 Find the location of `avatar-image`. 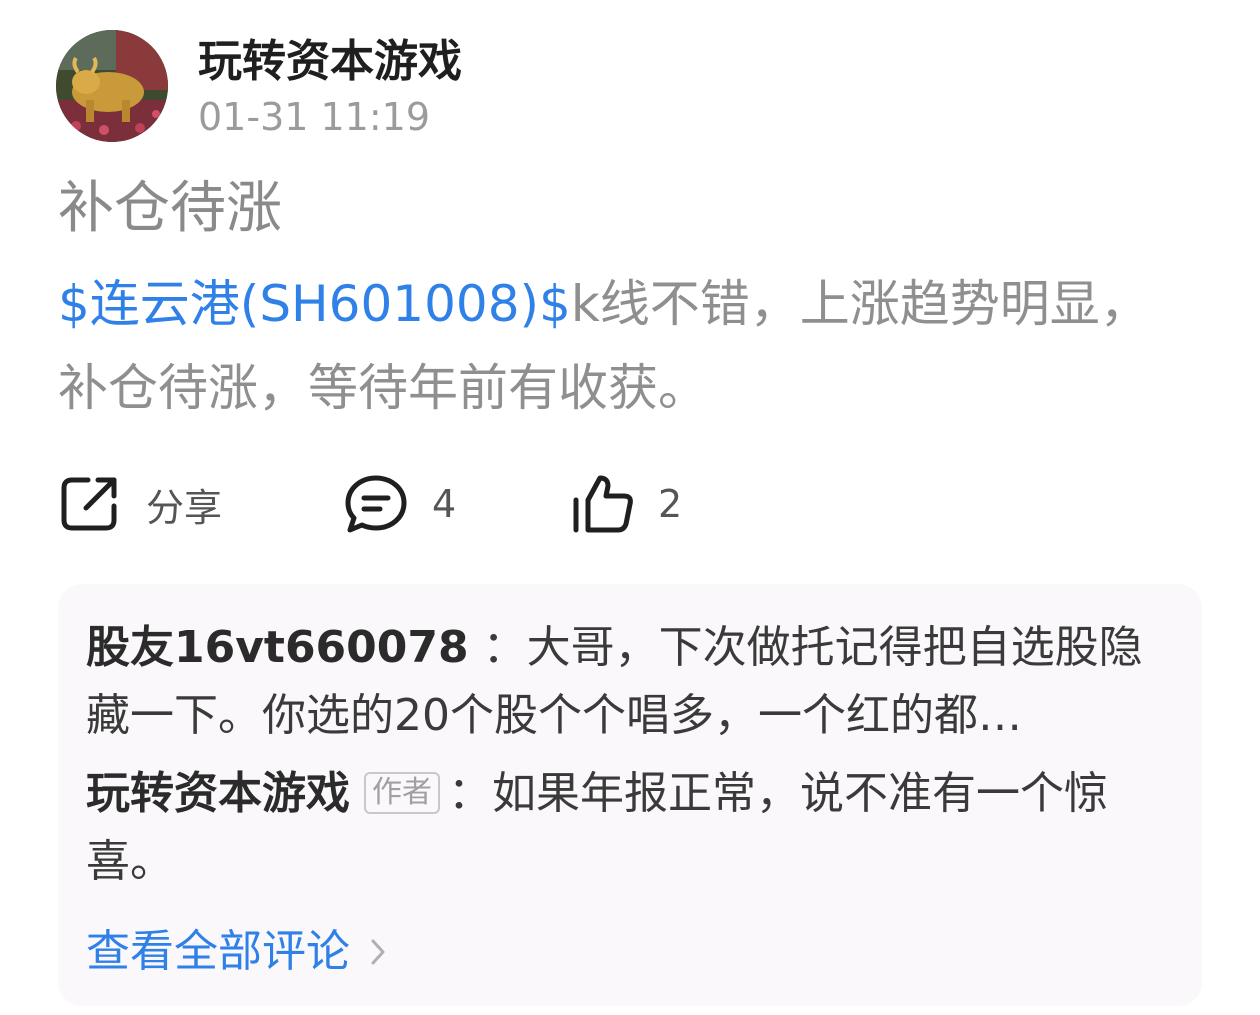

avatar-image is located at coordinates (112, 86).